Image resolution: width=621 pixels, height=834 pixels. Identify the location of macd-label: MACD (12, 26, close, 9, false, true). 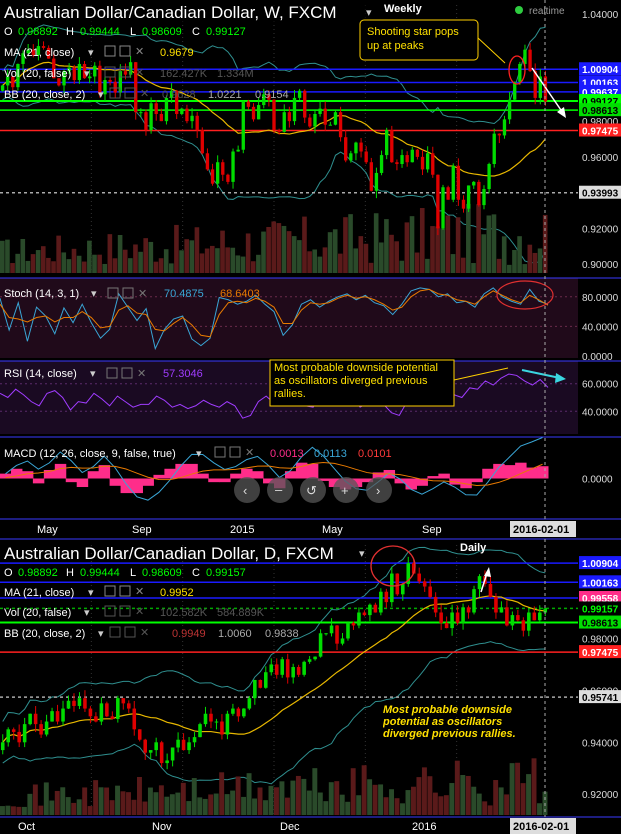
(90, 454).